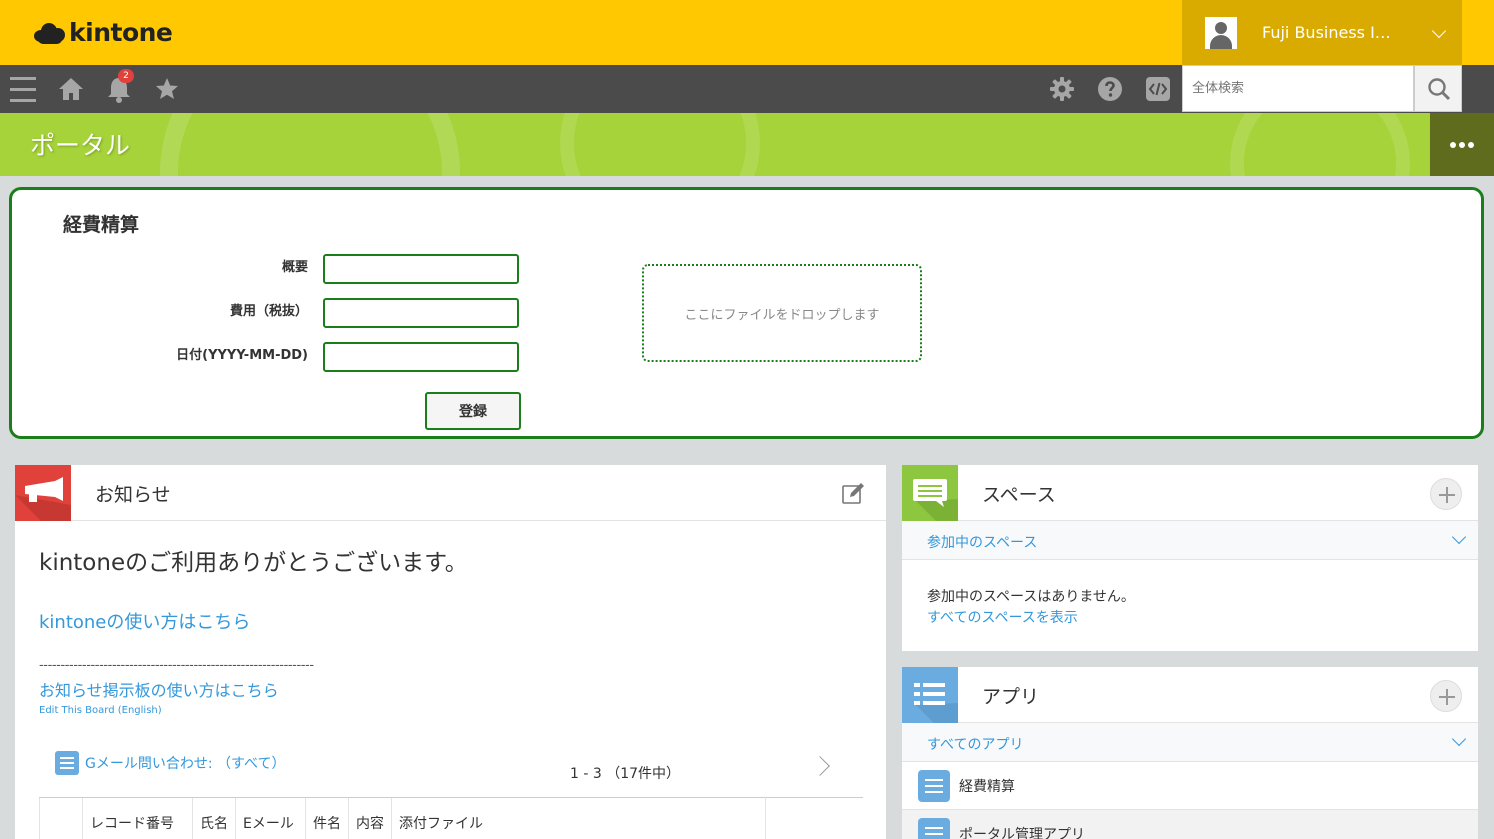  What do you see at coordinates (23, 90) in the screenshot?
I see `menu-icon` at bounding box center [23, 90].